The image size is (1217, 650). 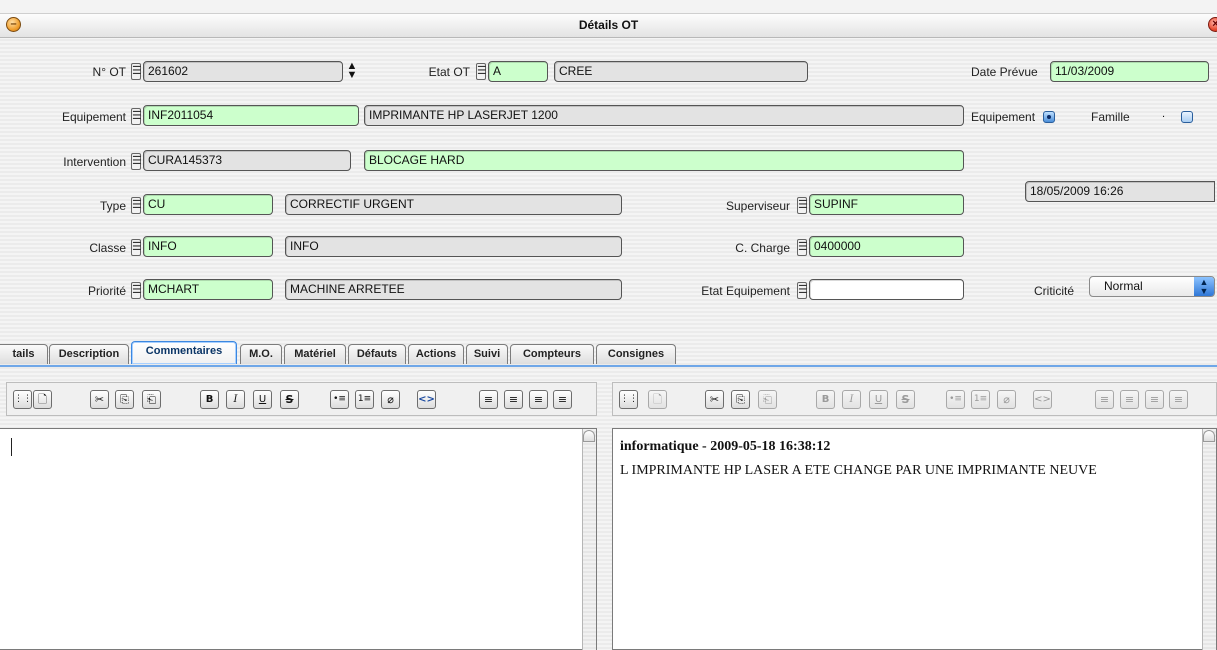 What do you see at coordinates (261, 354) in the screenshot?
I see `tab-mo: M.O.` at bounding box center [261, 354].